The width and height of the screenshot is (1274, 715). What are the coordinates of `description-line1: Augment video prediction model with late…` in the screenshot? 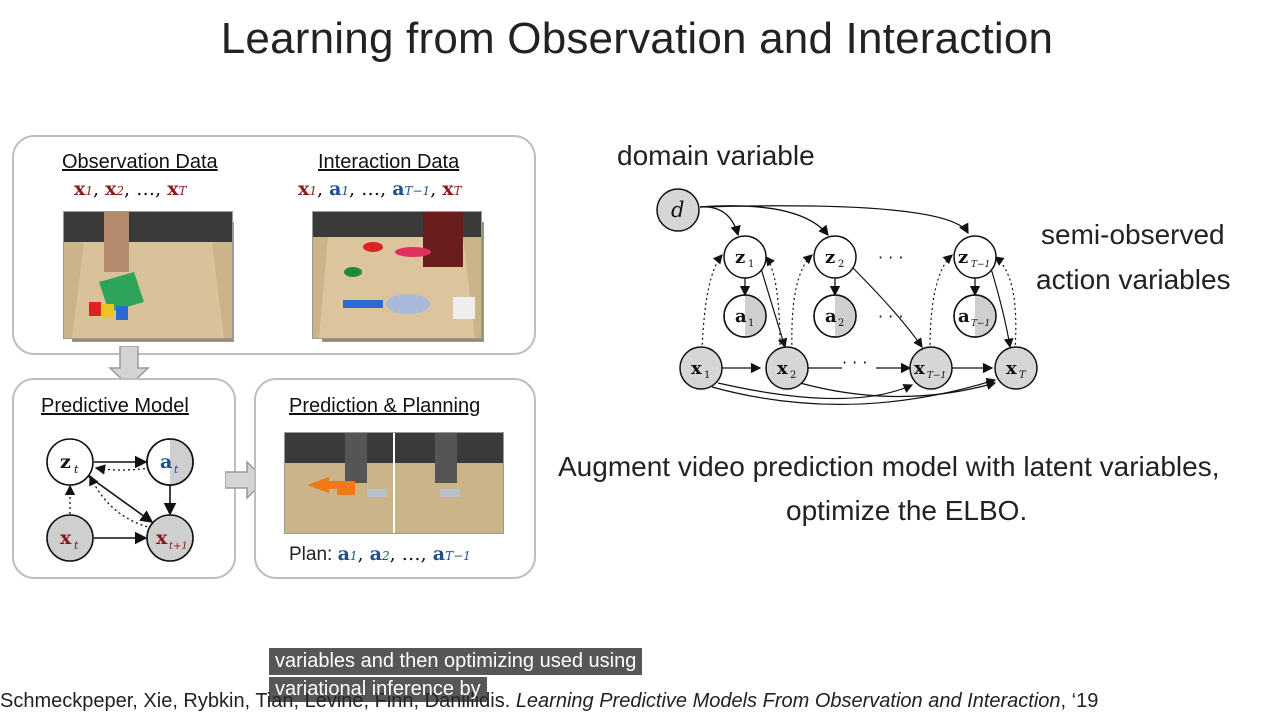 It's located at (889, 466).